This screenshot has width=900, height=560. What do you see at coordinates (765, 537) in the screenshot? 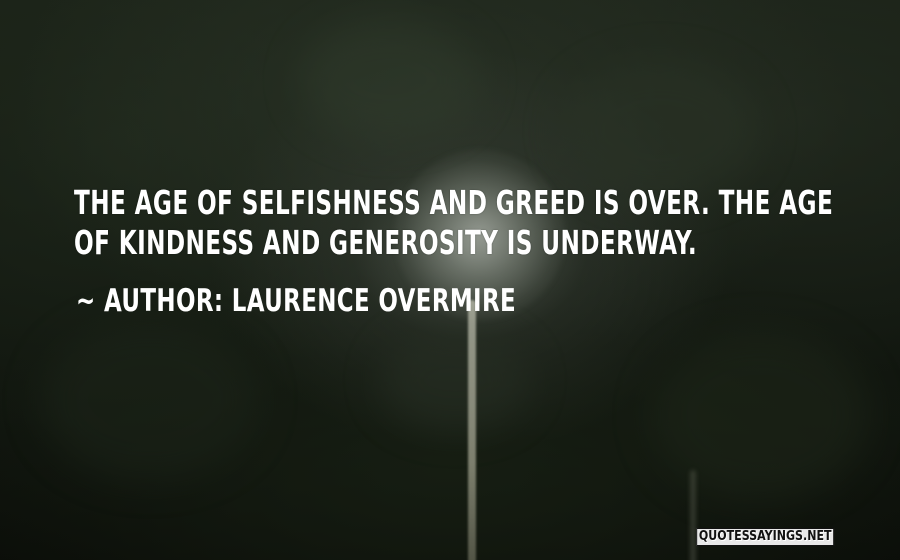
I see `site-watermark: QUOTESSAYINGS.NET` at bounding box center [765, 537].